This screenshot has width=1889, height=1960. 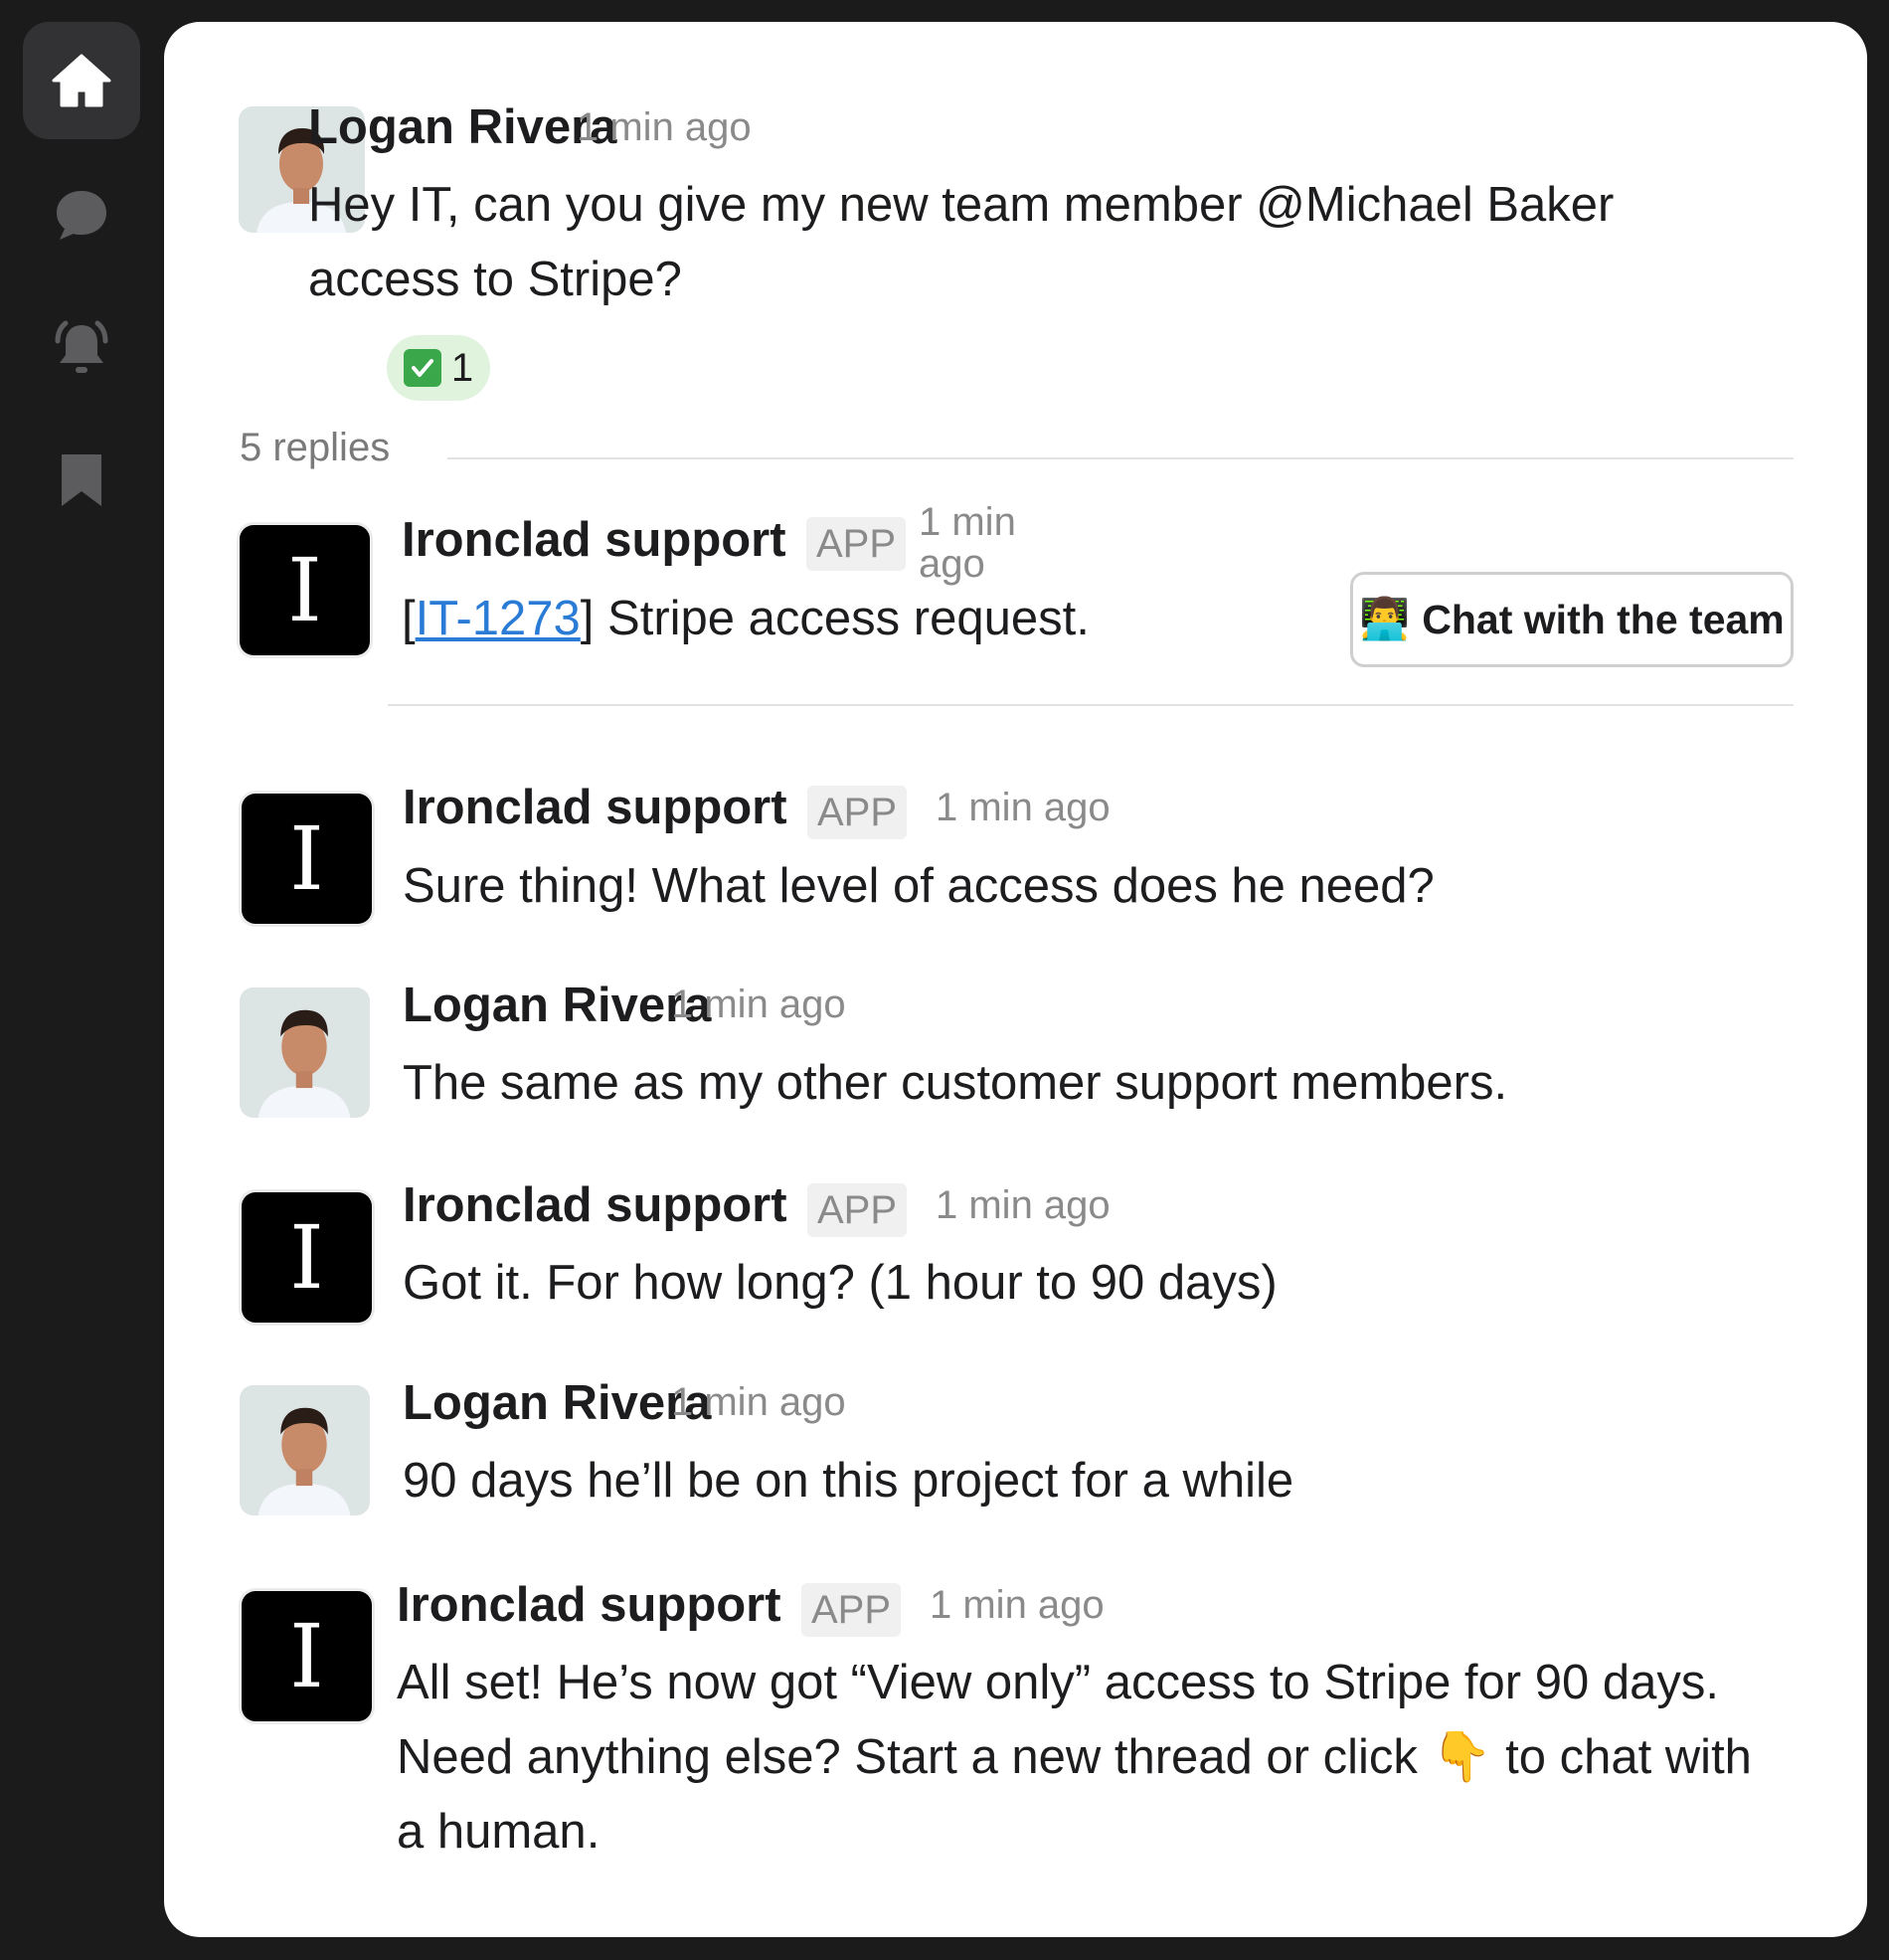 I want to click on bell-icon, so click(x=81, y=346).